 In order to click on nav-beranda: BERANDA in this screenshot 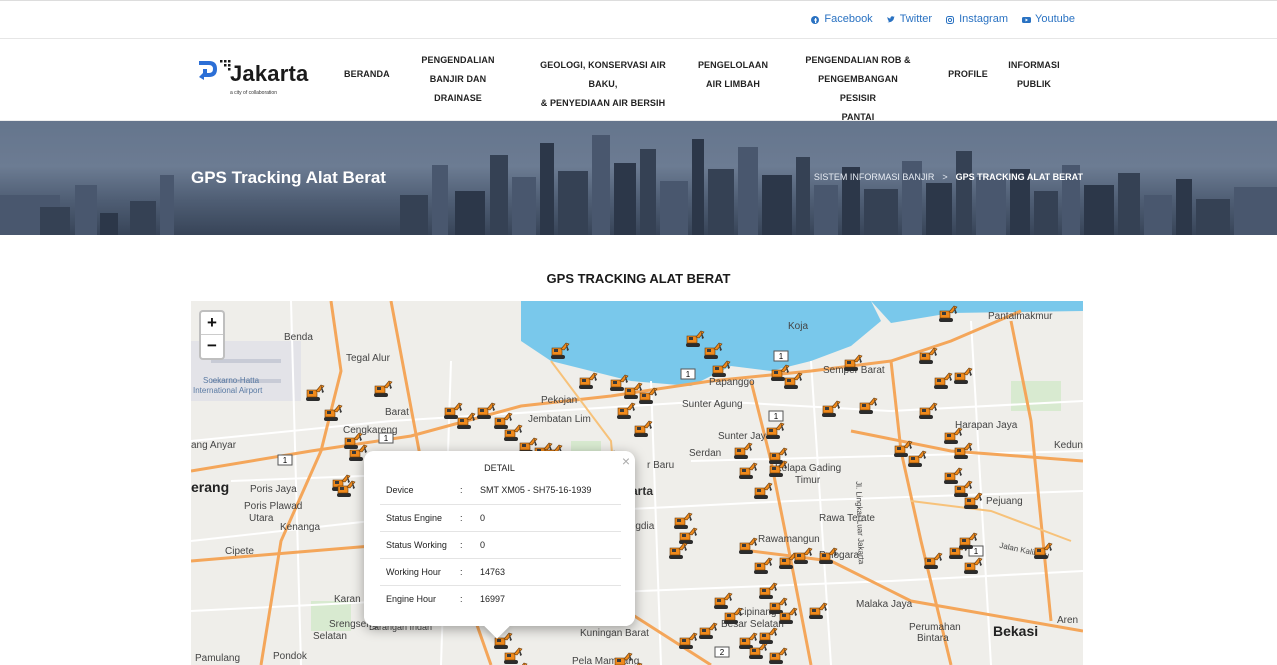, I will do `click(367, 74)`.